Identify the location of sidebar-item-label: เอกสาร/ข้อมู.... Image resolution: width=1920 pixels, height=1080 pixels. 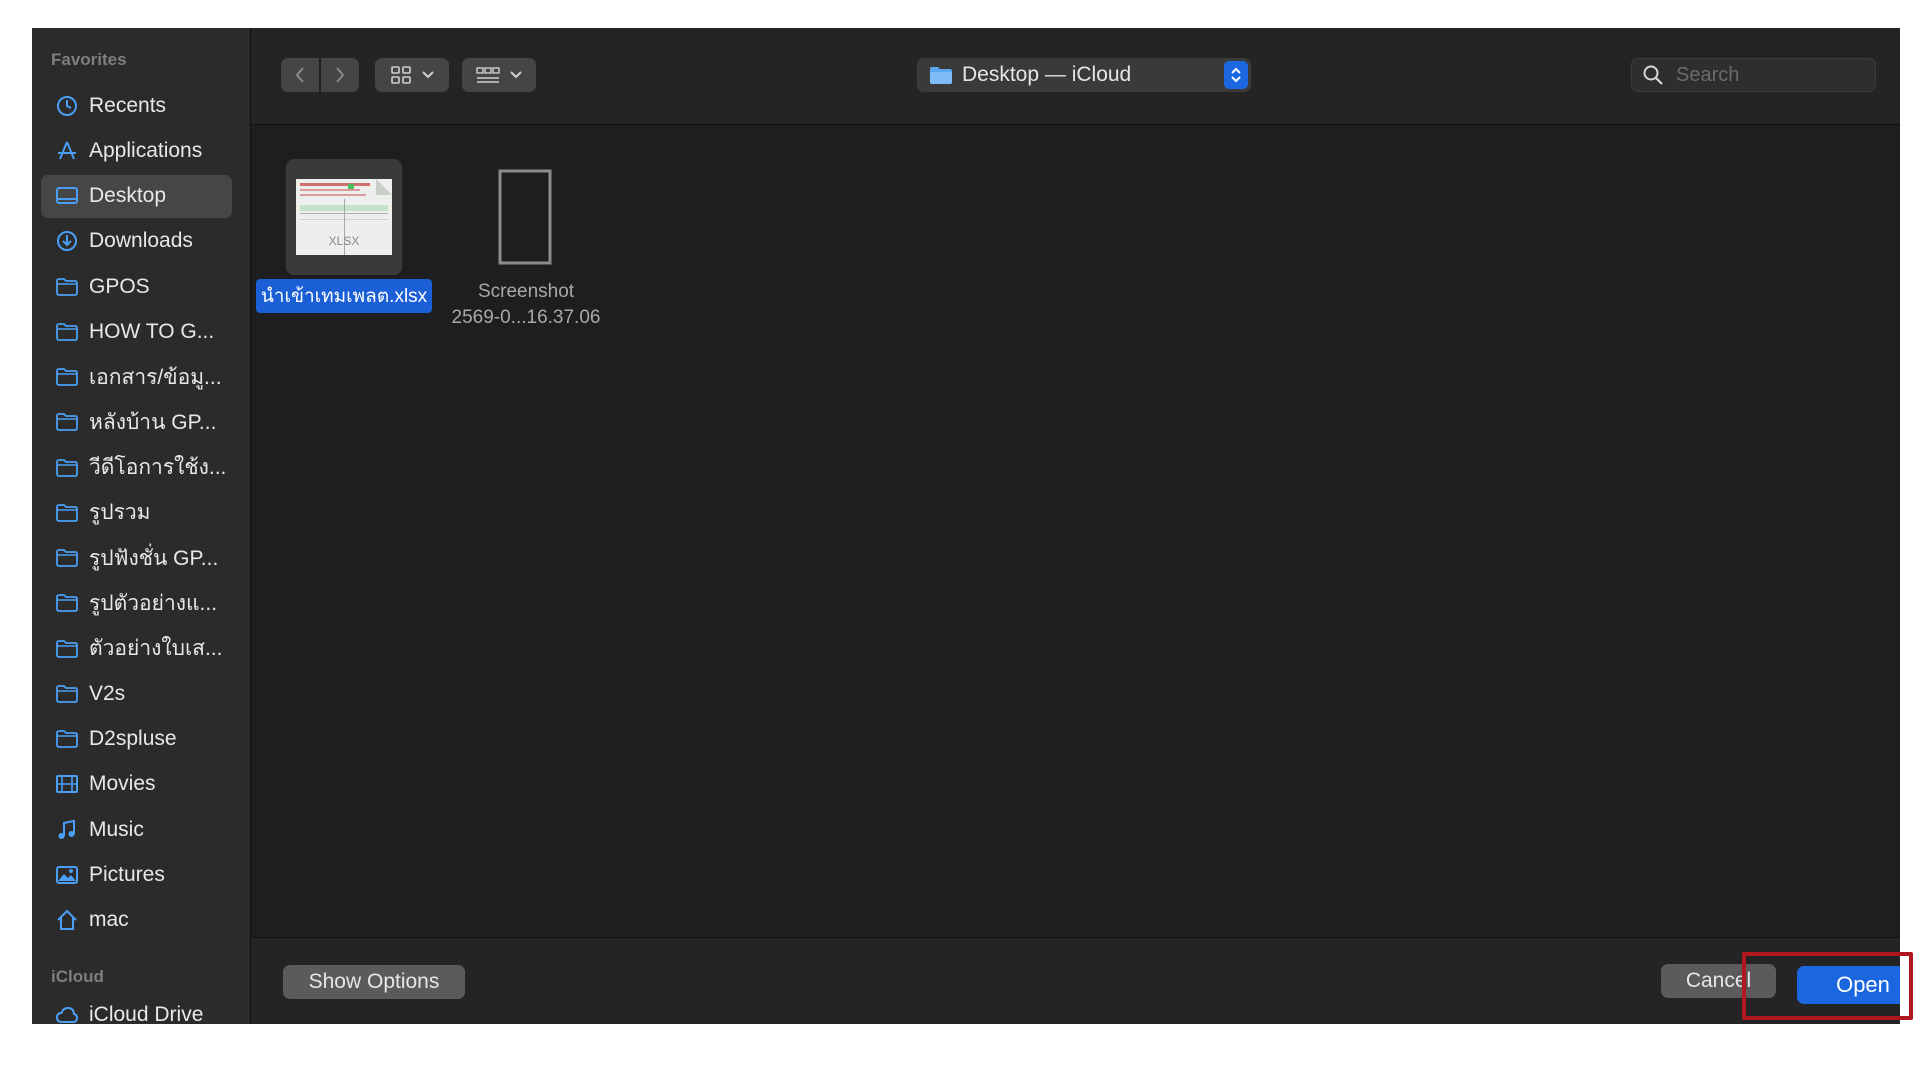
(155, 377).